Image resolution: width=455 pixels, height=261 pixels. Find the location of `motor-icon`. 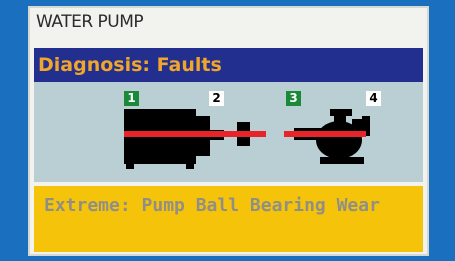

motor-icon is located at coordinates (174, 139).